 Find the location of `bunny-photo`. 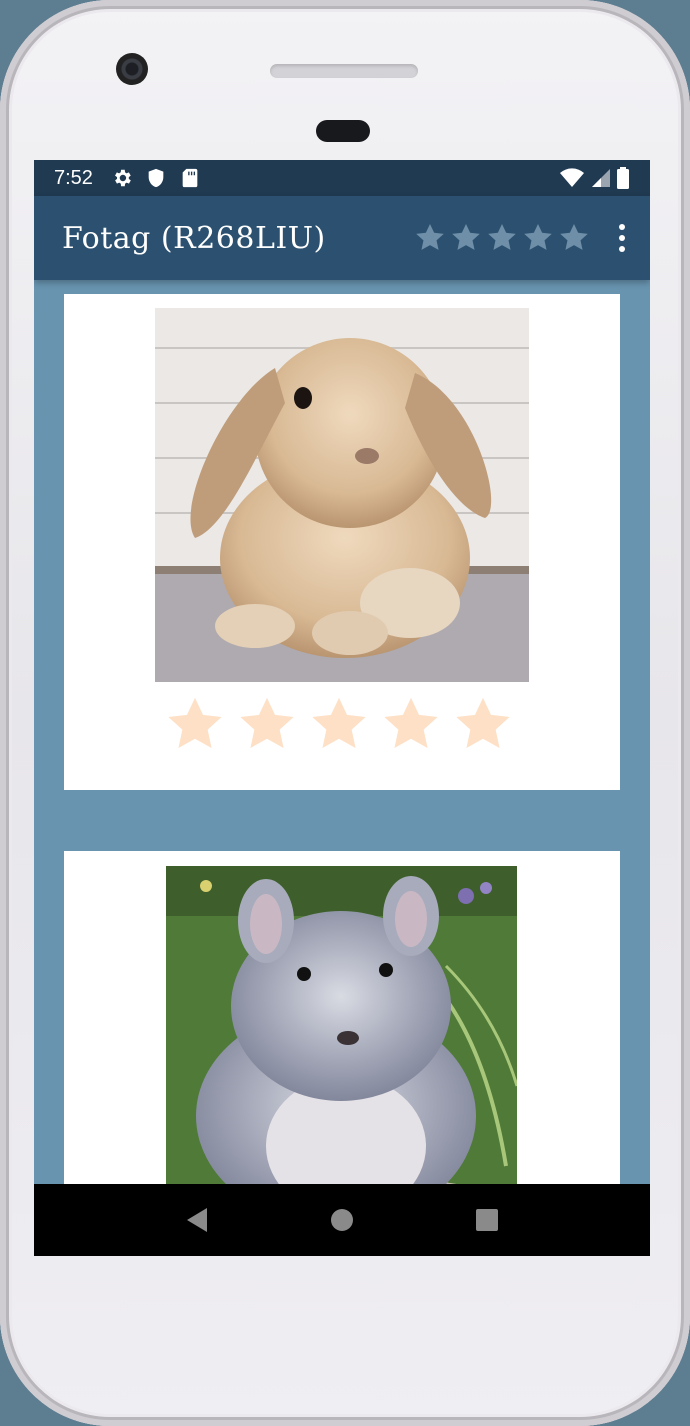

bunny-photo is located at coordinates (342, 495).